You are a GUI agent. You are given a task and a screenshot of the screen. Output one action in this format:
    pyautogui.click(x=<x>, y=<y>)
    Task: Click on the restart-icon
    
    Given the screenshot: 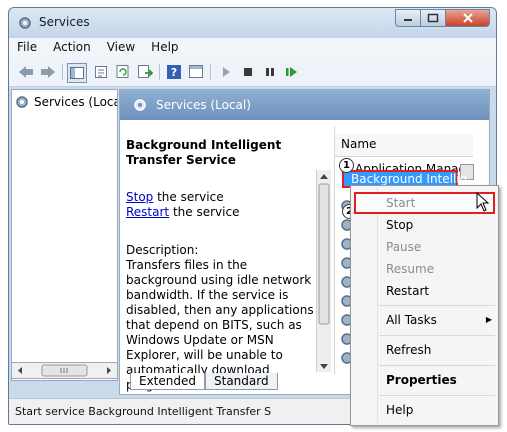 What is the action you would take?
    pyautogui.click(x=291, y=72)
    